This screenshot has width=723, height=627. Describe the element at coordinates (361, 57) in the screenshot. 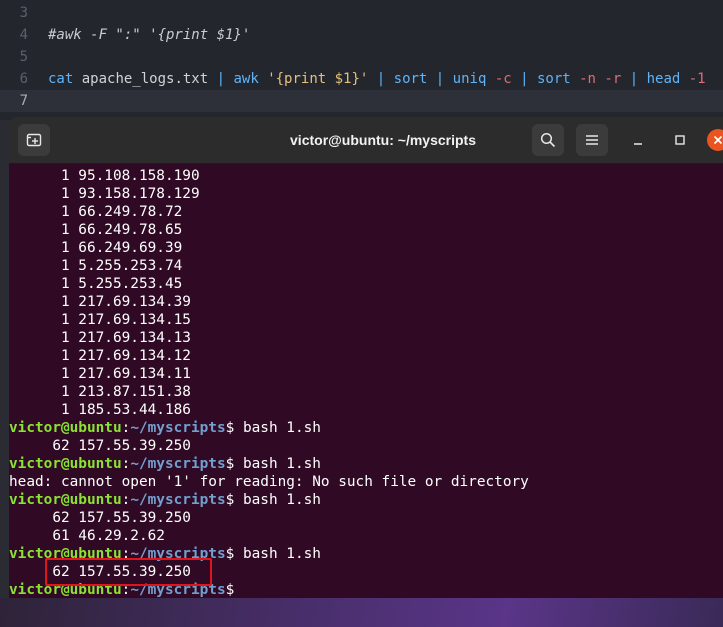

I see `editor-line: 5` at that location.